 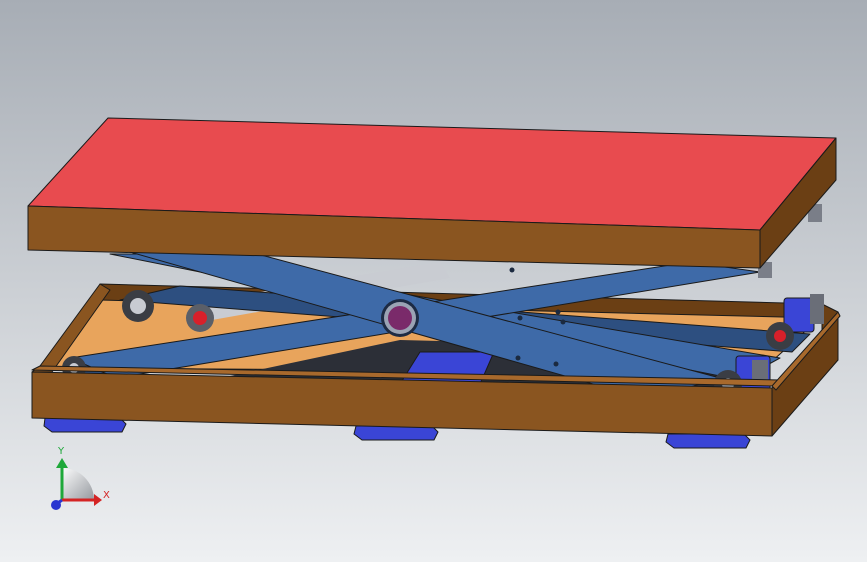 What do you see at coordinates (106, 495) in the screenshot?
I see `x-axis-label: X` at bounding box center [106, 495].